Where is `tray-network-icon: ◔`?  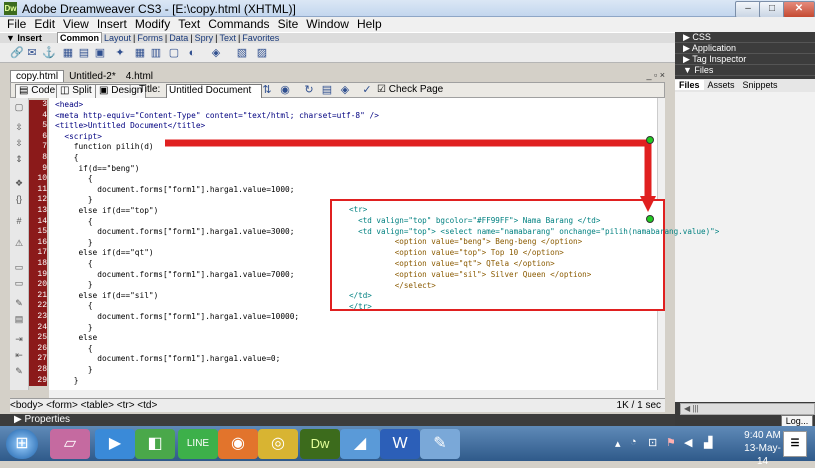 tray-network-icon: ◔ is located at coordinates (633, 442).